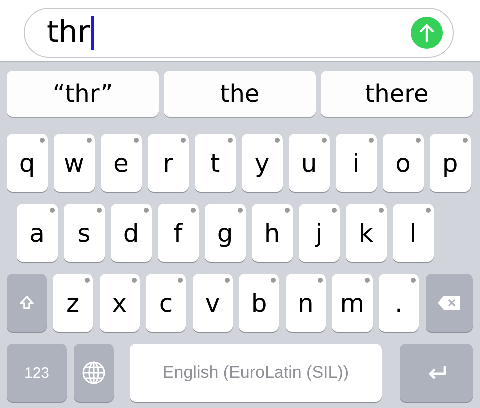 The height and width of the screenshot is (408, 480). Describe the element at coordinates (319, 233) in the screenshot. I see `letter-key: j` at that location.